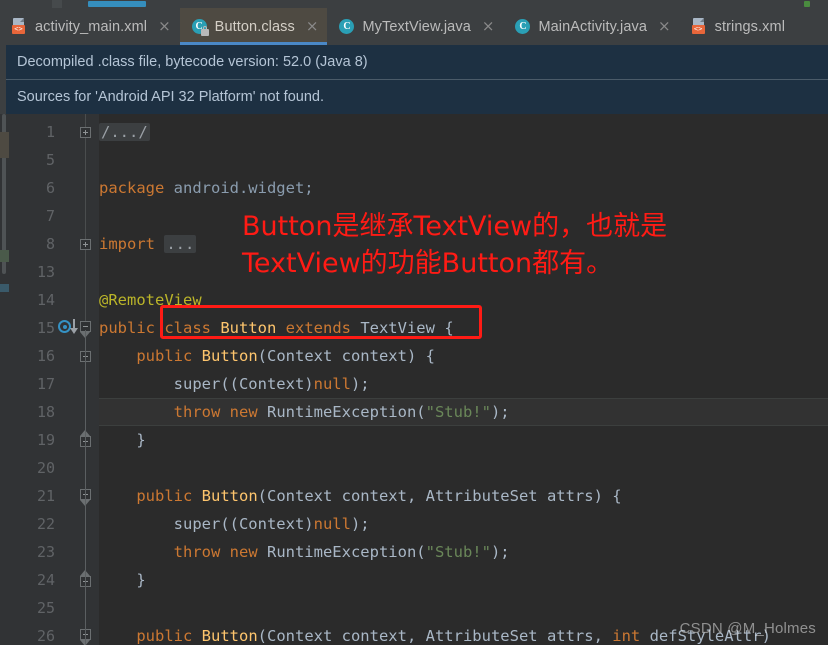 The height and width of the screenshot is (645, 828). Describe the element at coordinates (45, 328) in the screenshot. I see `line-number: 15` at that location.